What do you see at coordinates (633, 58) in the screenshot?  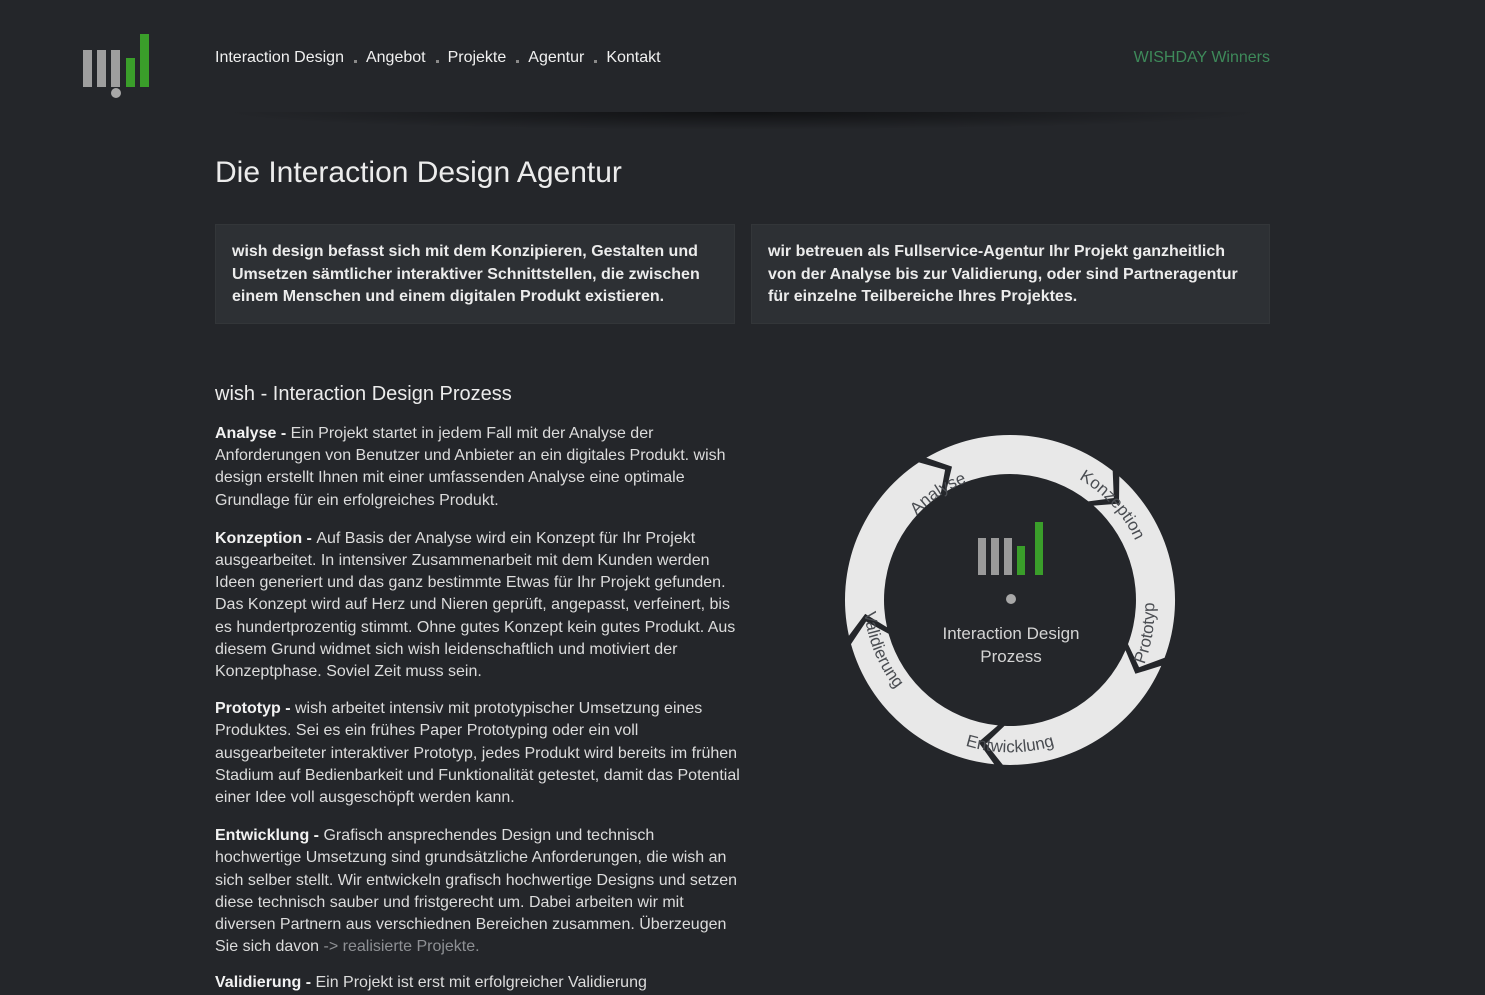 I see `nav-kontakt: Kontakt` at bounding box center [633, 58].